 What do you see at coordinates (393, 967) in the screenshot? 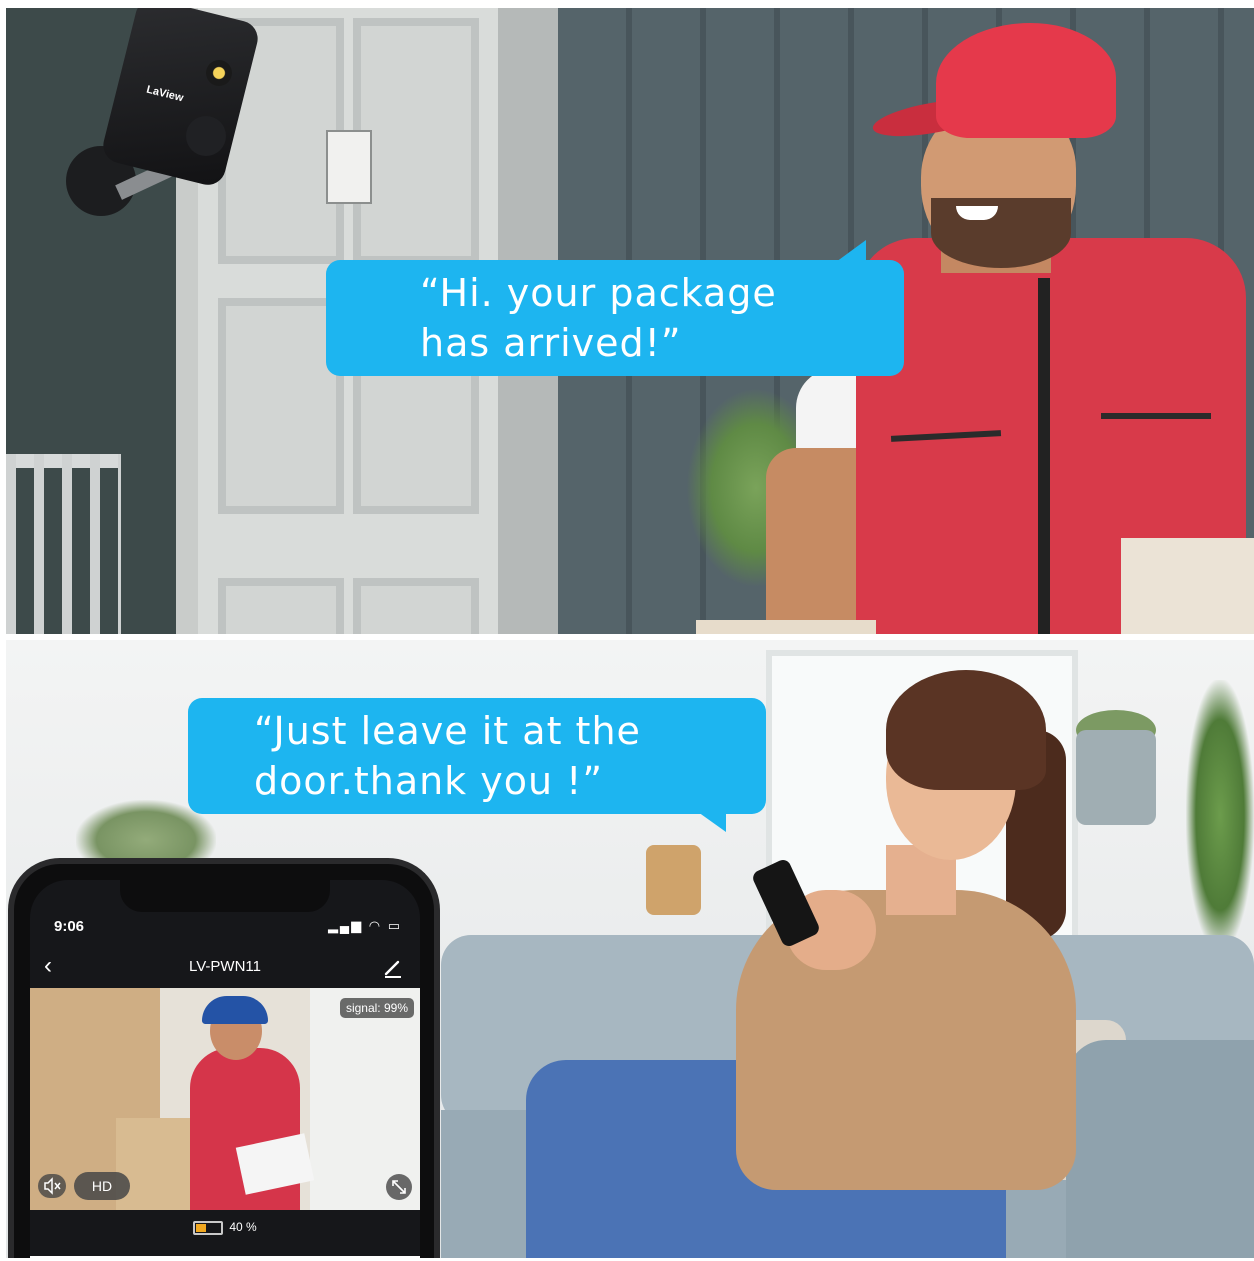
I see `edit-pencil-icon` at bounding box center [393, 967].